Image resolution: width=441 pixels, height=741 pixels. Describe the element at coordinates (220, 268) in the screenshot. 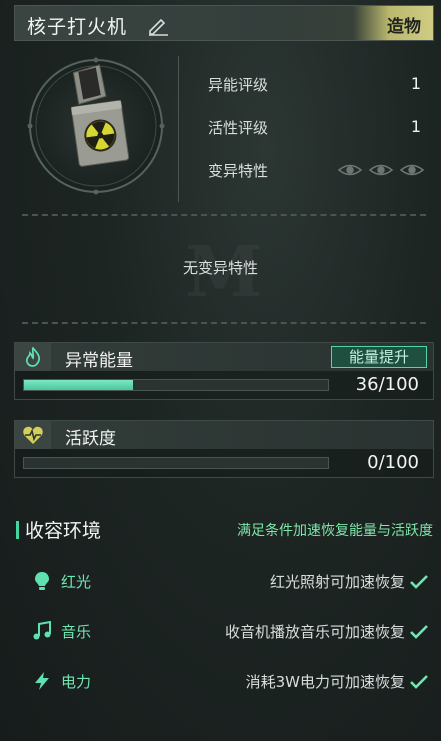

I see `no-mutation-text: 无变异特性` at that location.